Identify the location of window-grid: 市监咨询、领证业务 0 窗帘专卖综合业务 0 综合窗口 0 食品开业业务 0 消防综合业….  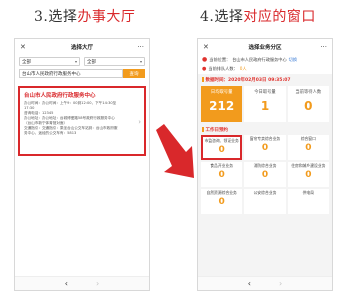
(265, 174).